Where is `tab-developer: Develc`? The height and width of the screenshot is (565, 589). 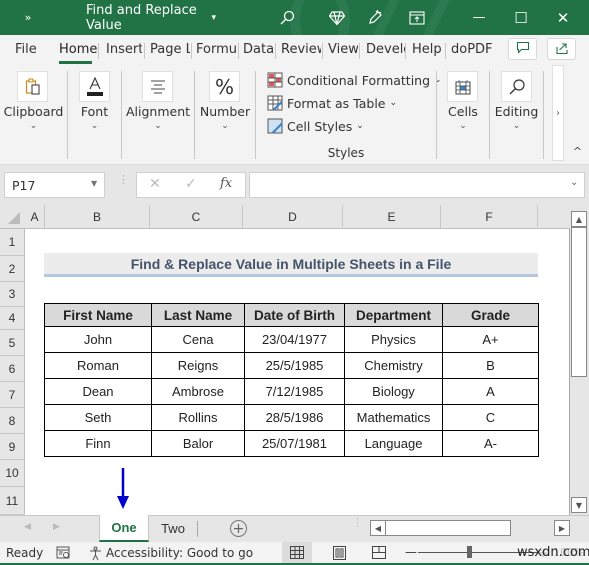 tab-developer: Develc is located at coordinates (385, 49).